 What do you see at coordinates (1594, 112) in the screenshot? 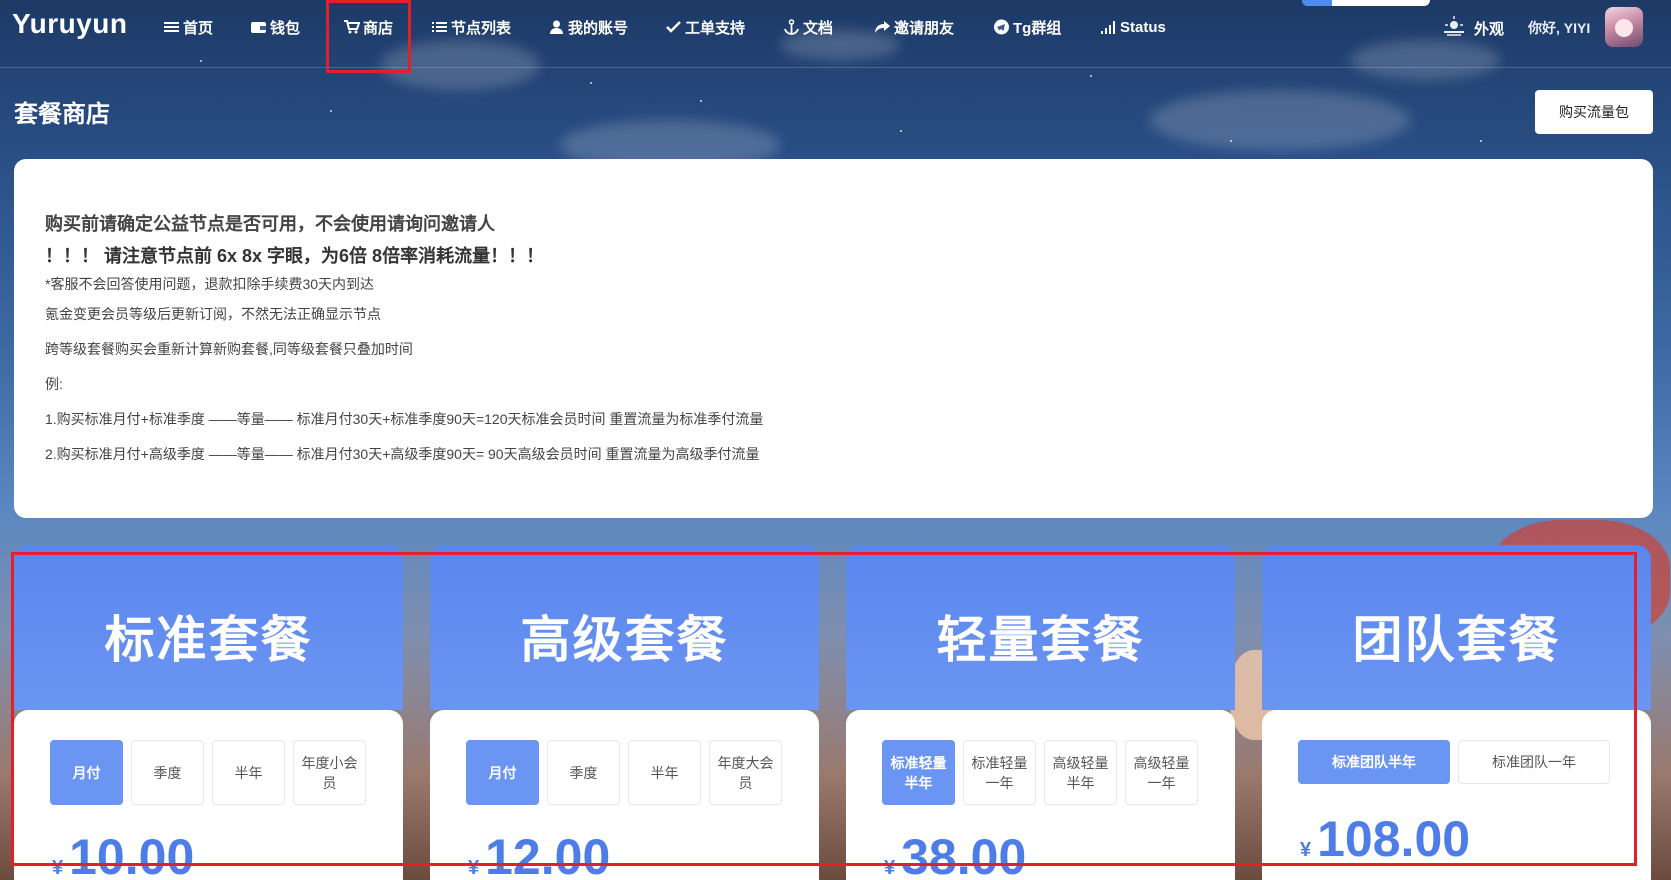
I see `buy-traffic-button: 购买流量包` at bounding box center [1594, 112].